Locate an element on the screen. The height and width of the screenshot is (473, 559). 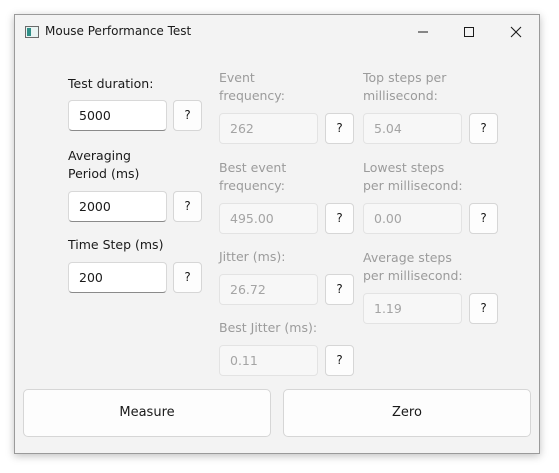
average-steps-label-line2: per millisecond: is located at coordinates (413, 275).